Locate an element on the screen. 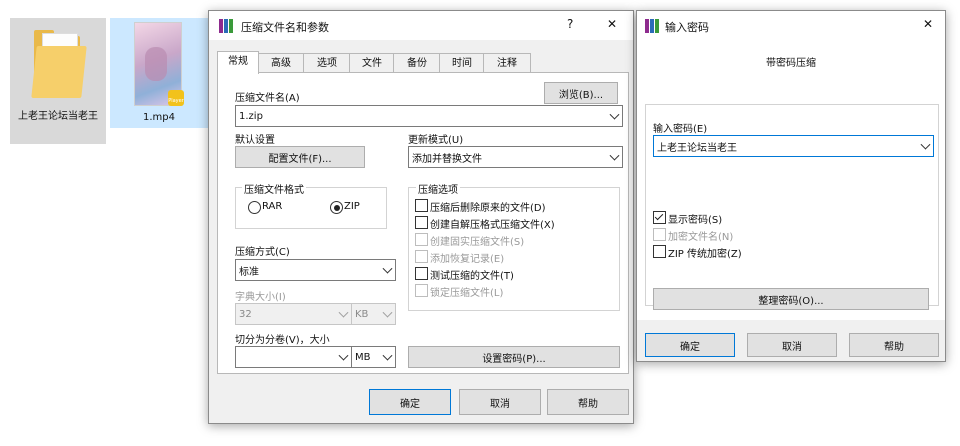 Image resolution: width=960 pixels, height=446 pixels. archive-help-button: 帮助 is located at coordinates (588, 402).